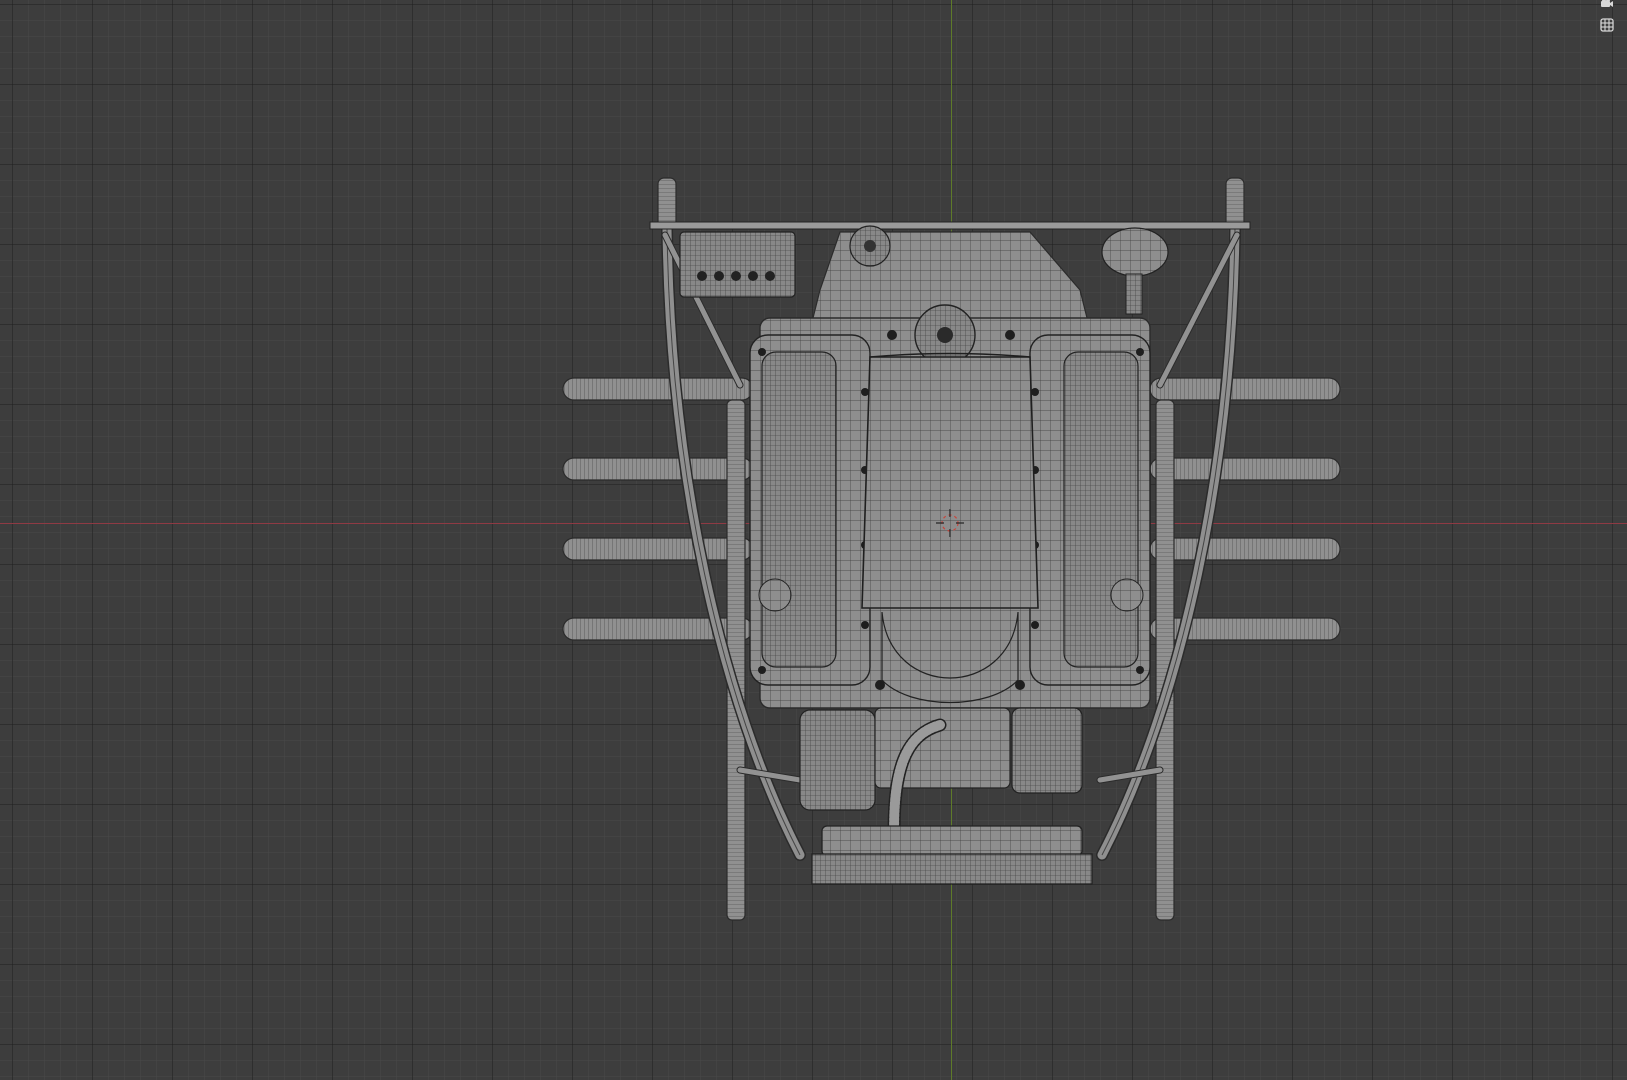  Describe the element at coordinates (737, 264) in the screenshot. I see `ignition-box` at that location.